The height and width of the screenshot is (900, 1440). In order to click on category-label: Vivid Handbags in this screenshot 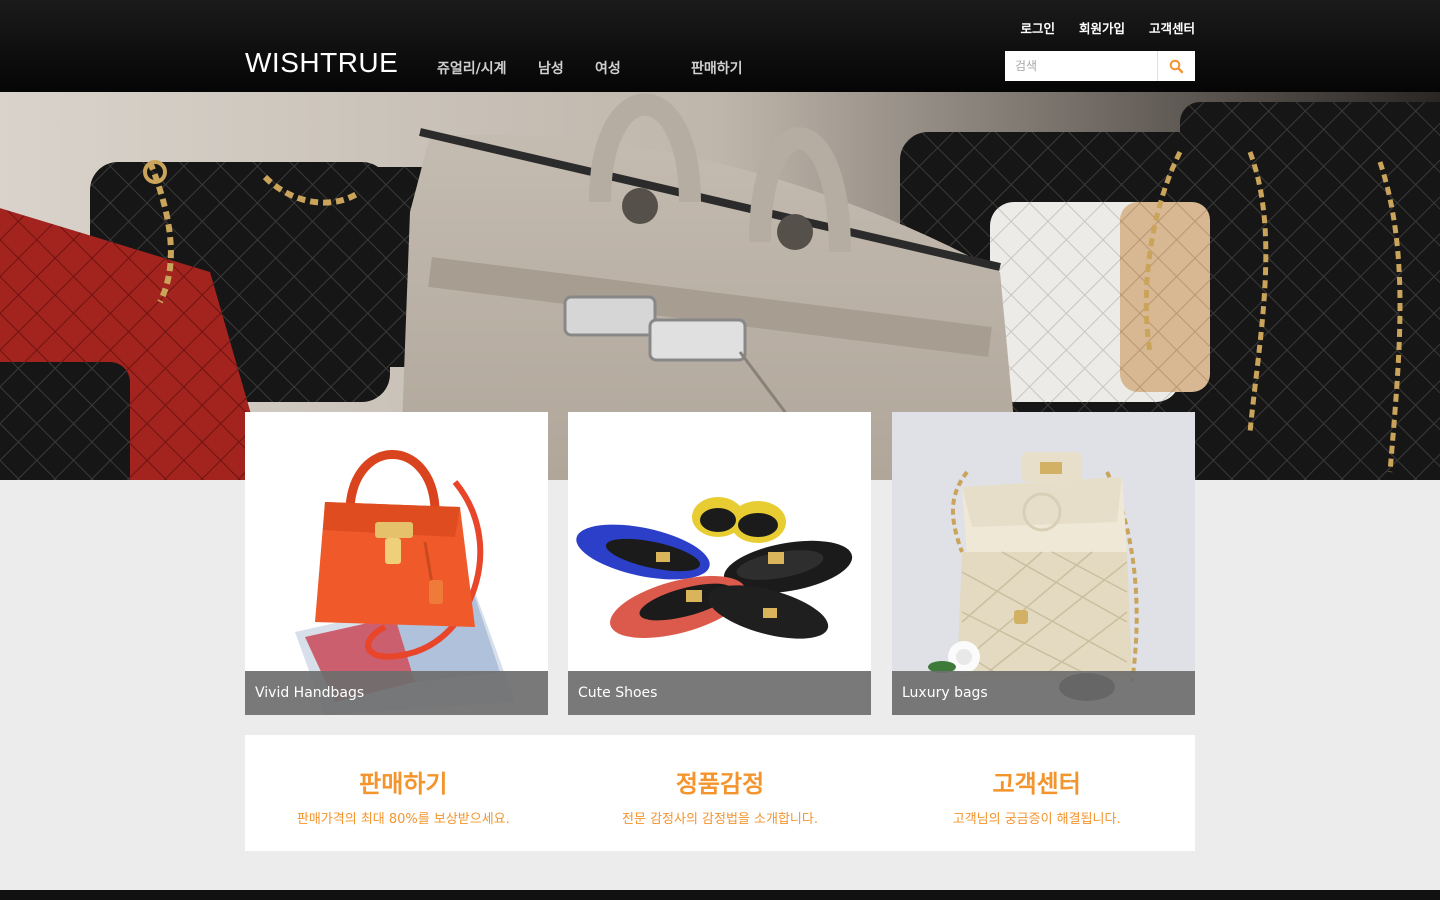, I will do `click(396, 693)`.